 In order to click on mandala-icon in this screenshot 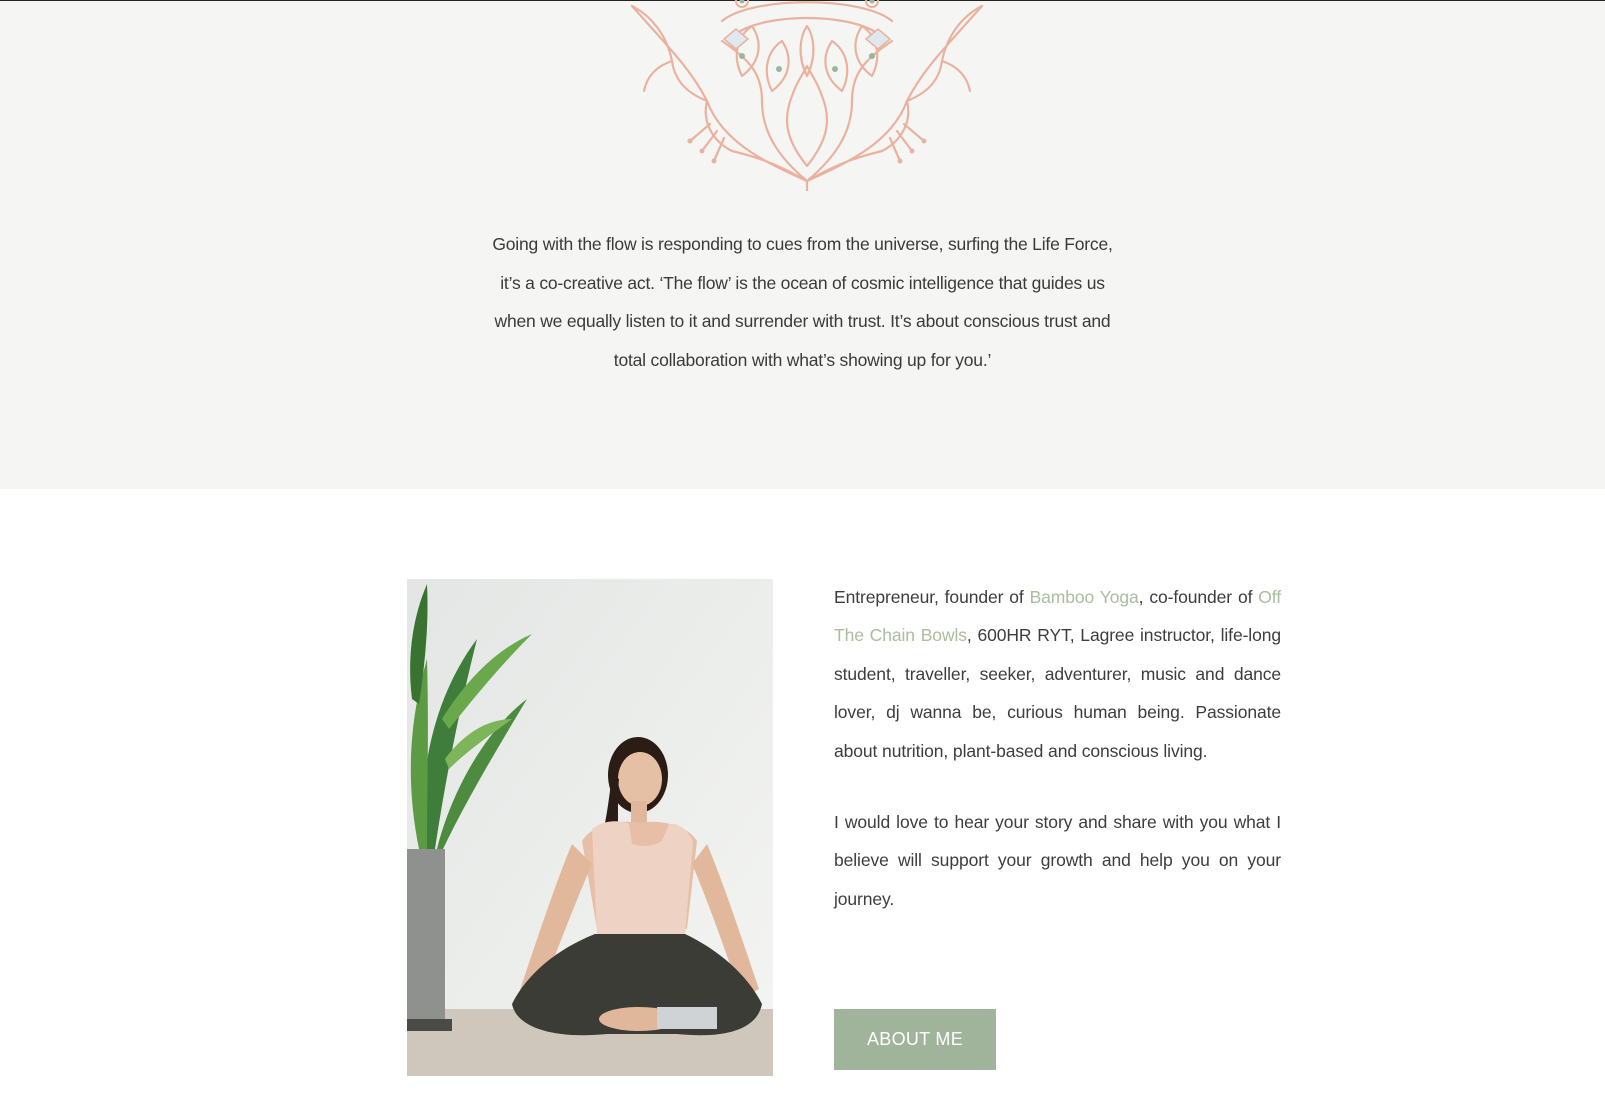, I will do `click(807, 95)`.